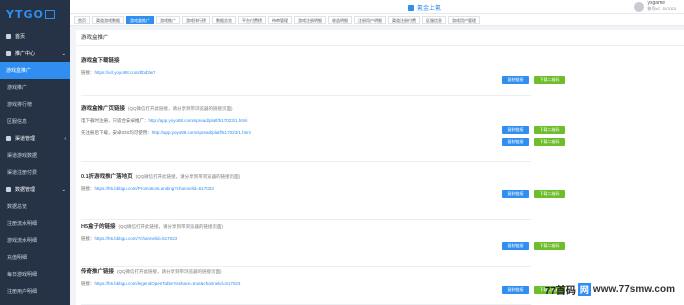 This screenshot has width=684, height=305. What do you see at coordinates (82, 19) in the screenshot?
I see `tab: 首页` at bounding box center [82, 19].